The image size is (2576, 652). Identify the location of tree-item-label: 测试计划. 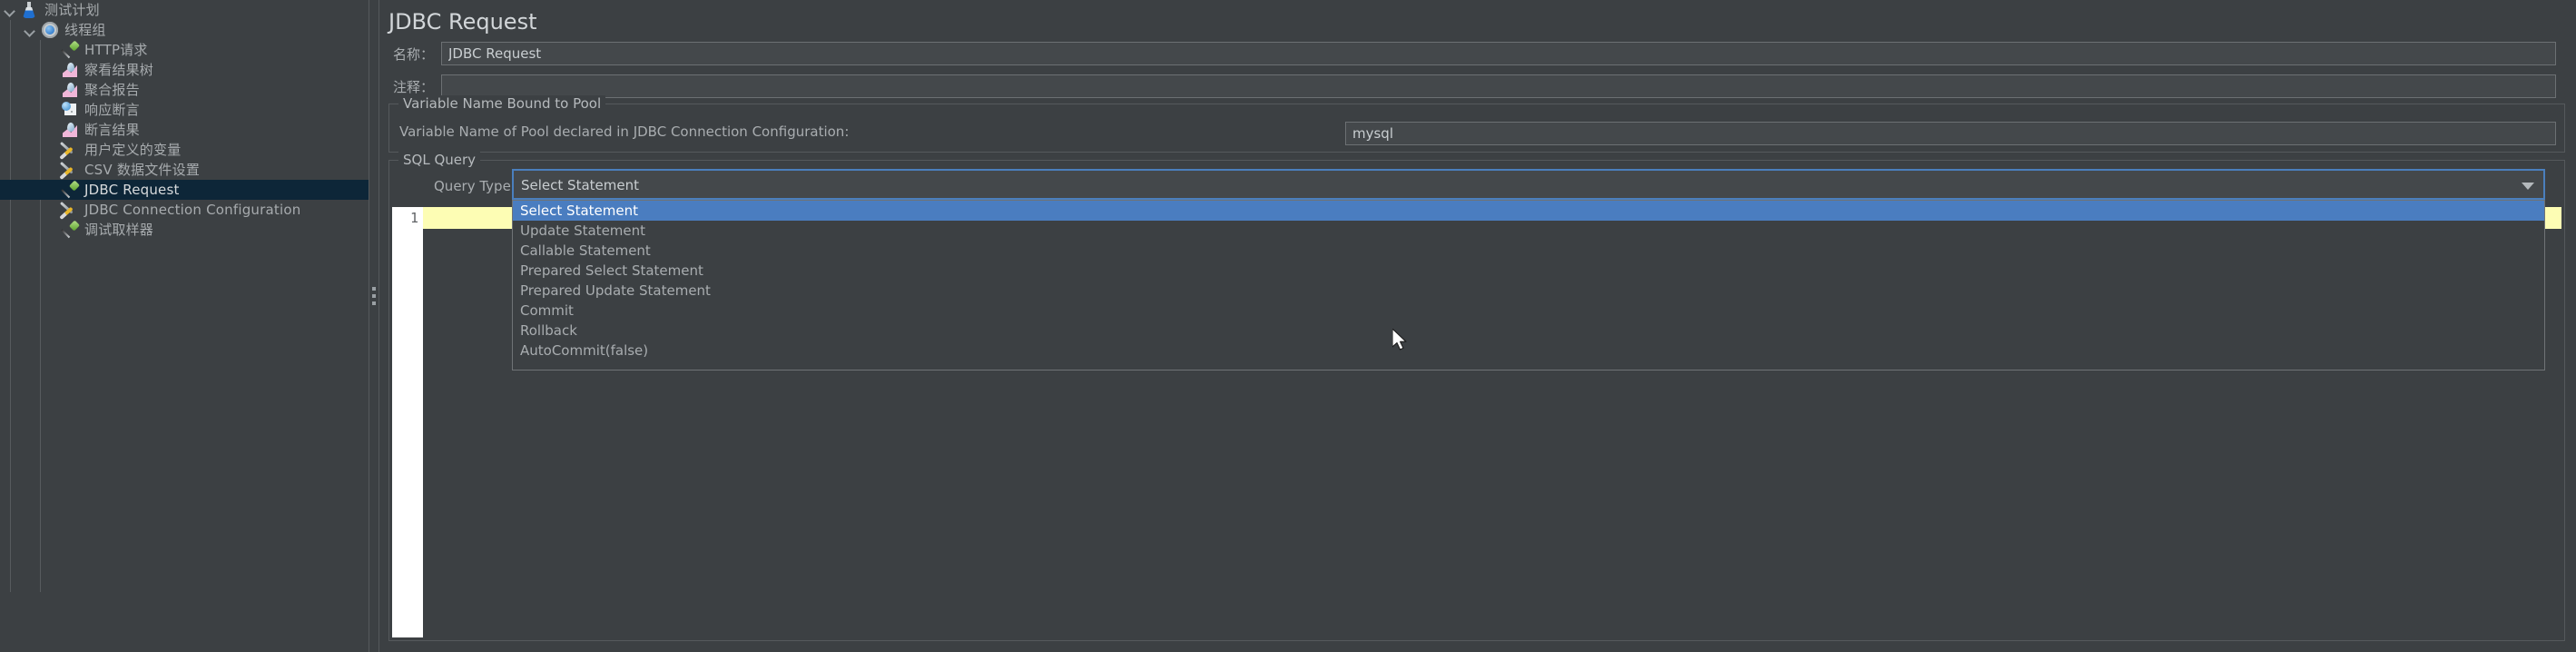
(72, 10).